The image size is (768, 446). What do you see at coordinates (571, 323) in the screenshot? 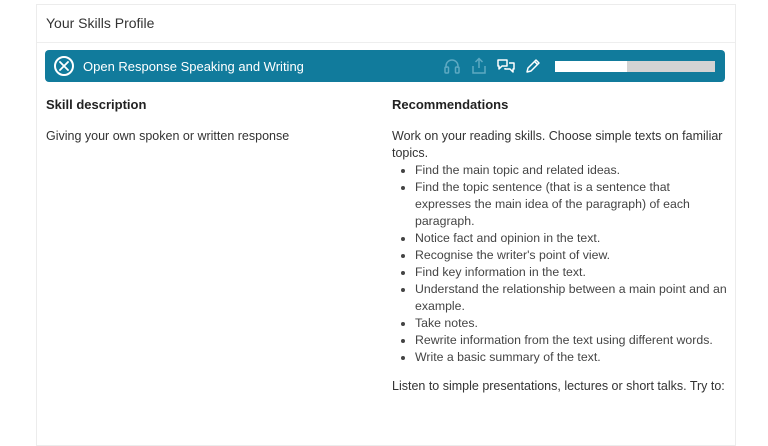
I see `list-item: Take notes.` at bounding box center [571, 323].